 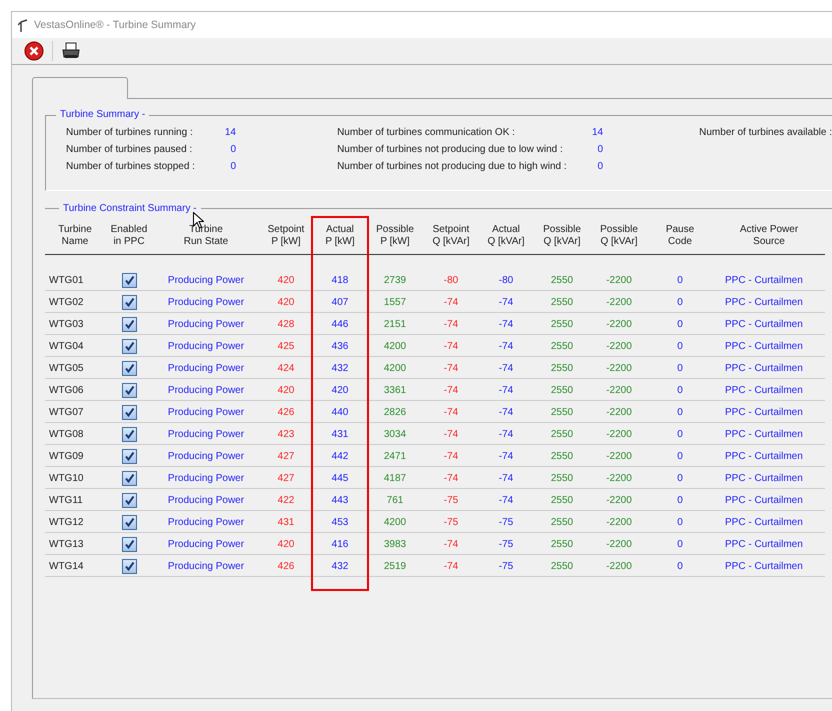 I want to click on table-cell: WTG03, so click(x=75, y=324).